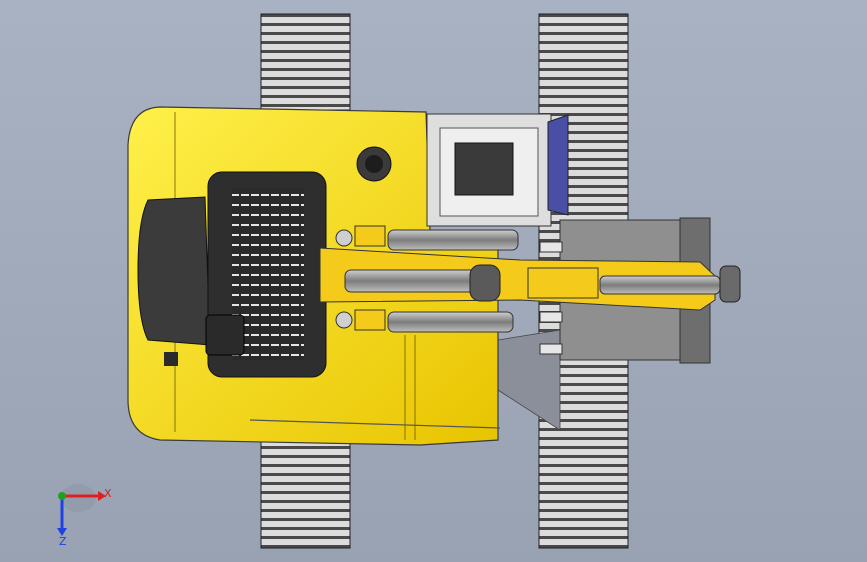 The width and height of the screenshot is (867, 562). I want to click on boom-cylinder-upper, so click(453, 240).